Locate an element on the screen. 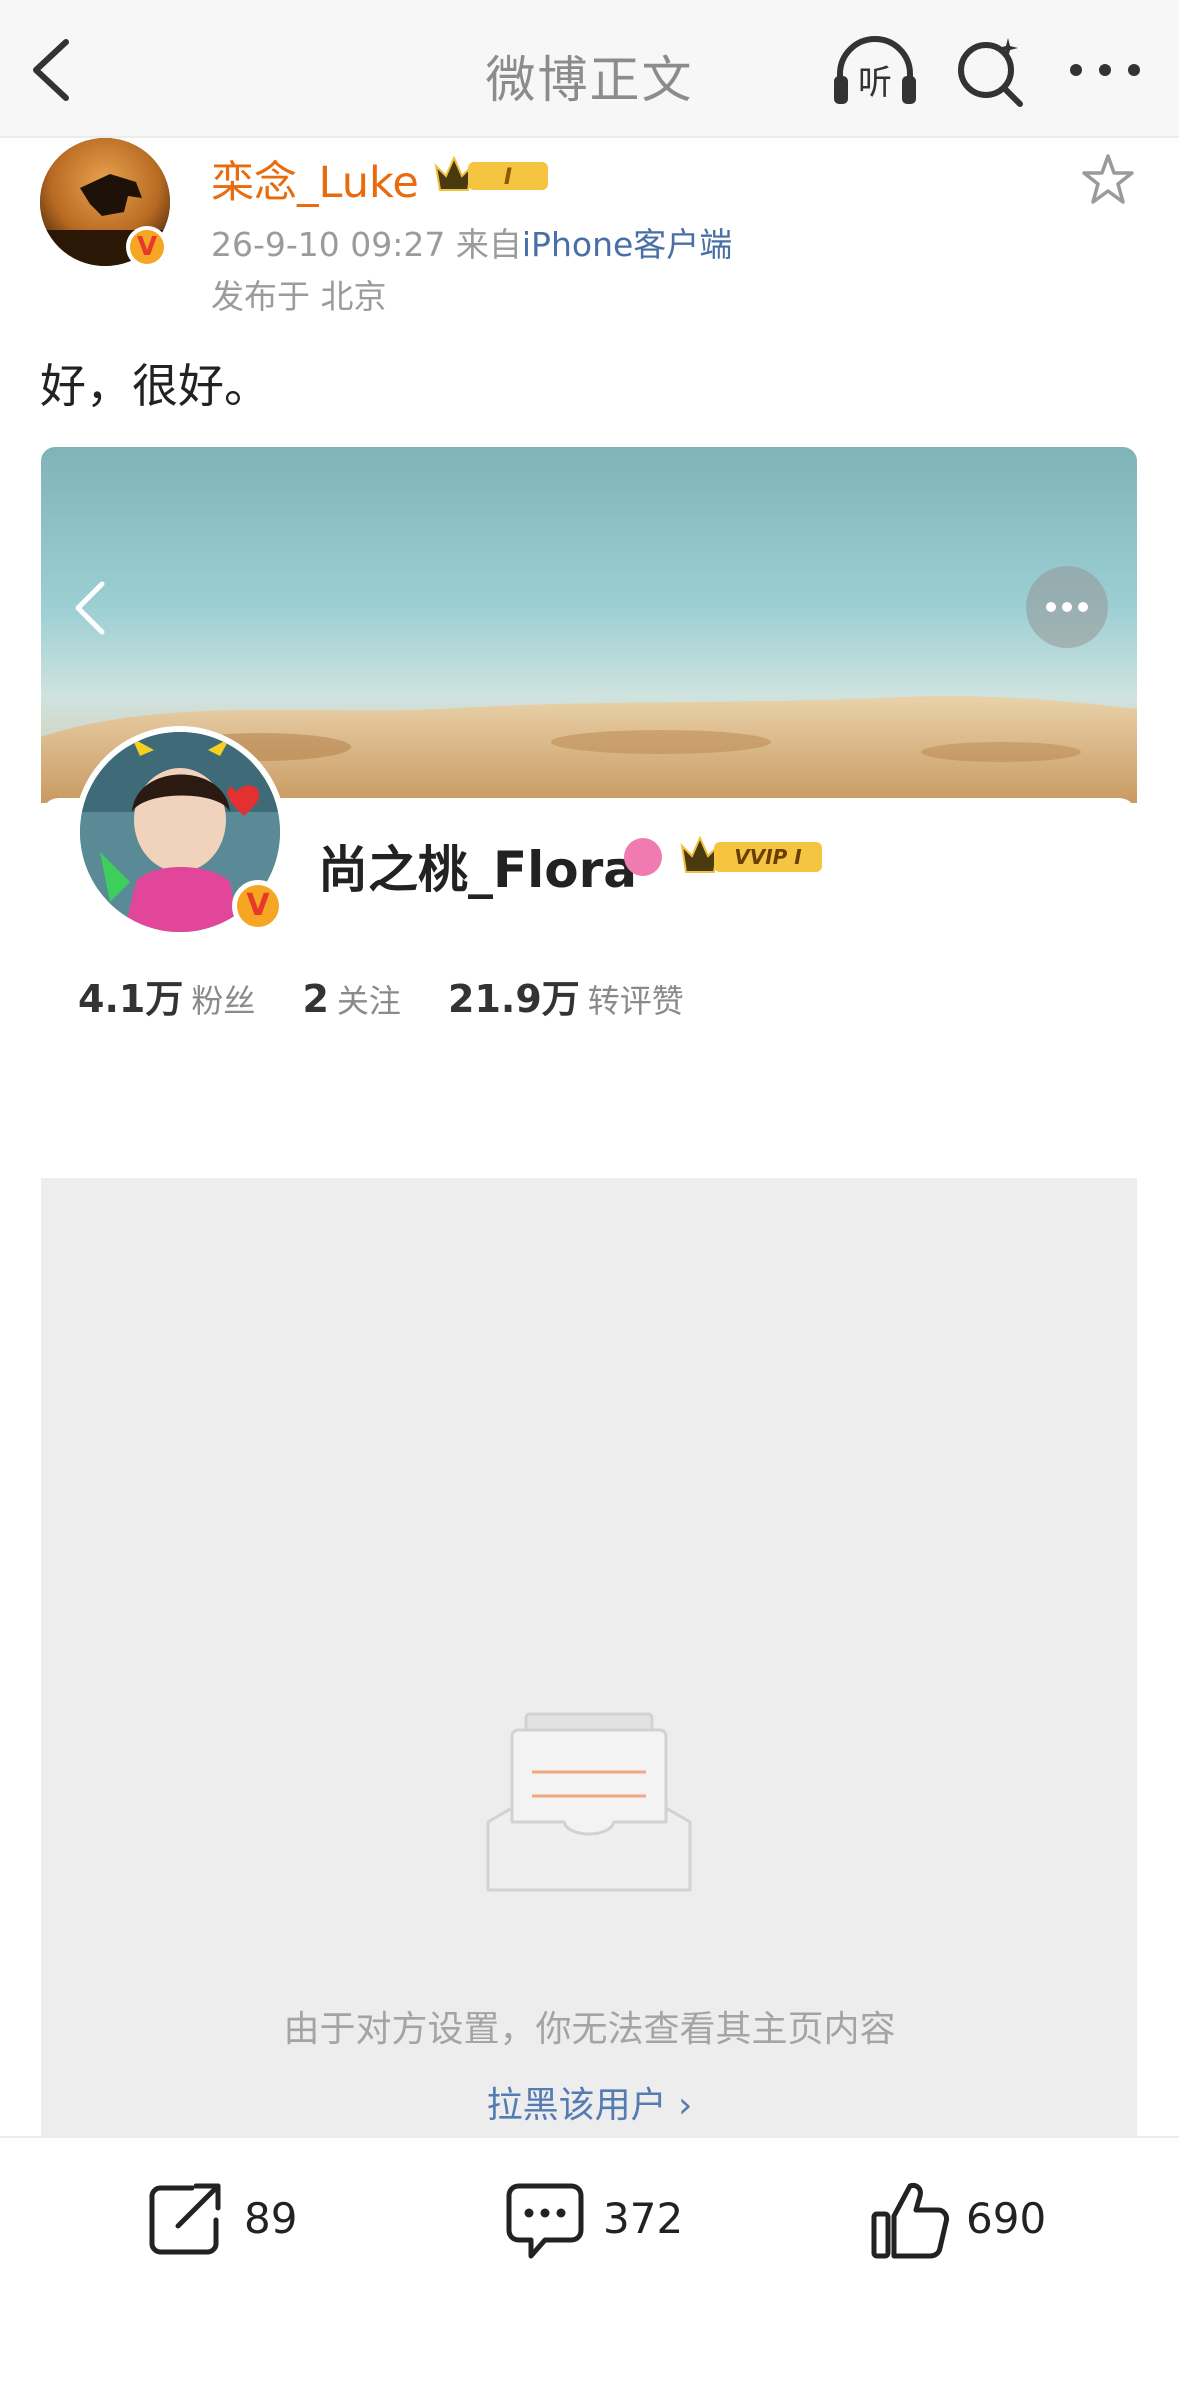 Image resolution: width=1179 pixels, height=2402 pixels. profile-pink-badge-icon is located at coordinates (643, 857).